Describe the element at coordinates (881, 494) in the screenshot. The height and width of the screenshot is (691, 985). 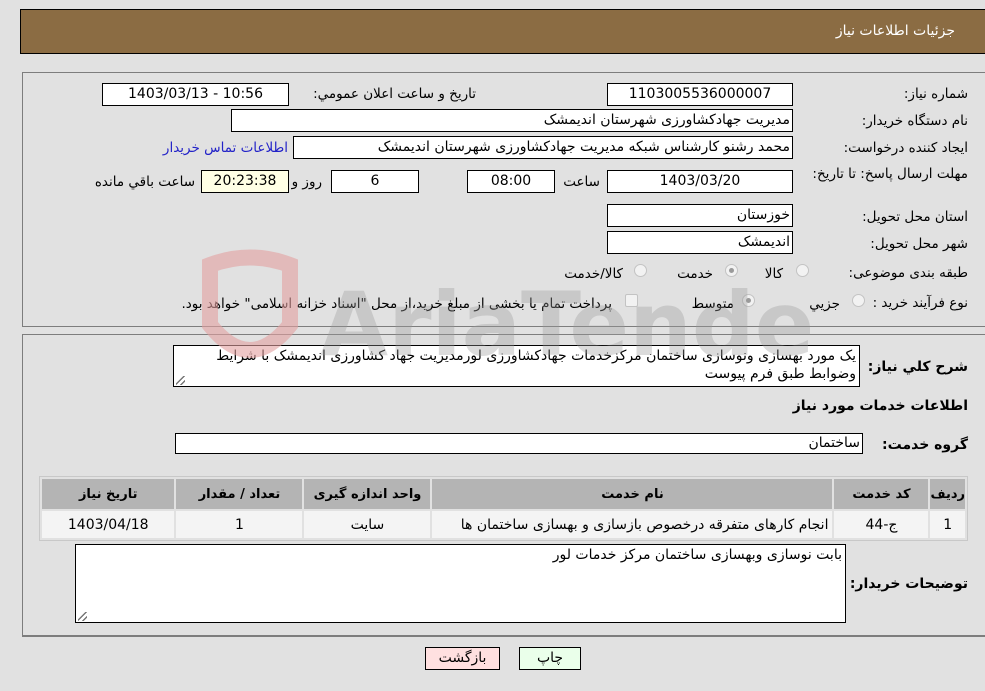
I see `col-header-service-code: کد خدمت` at that location.